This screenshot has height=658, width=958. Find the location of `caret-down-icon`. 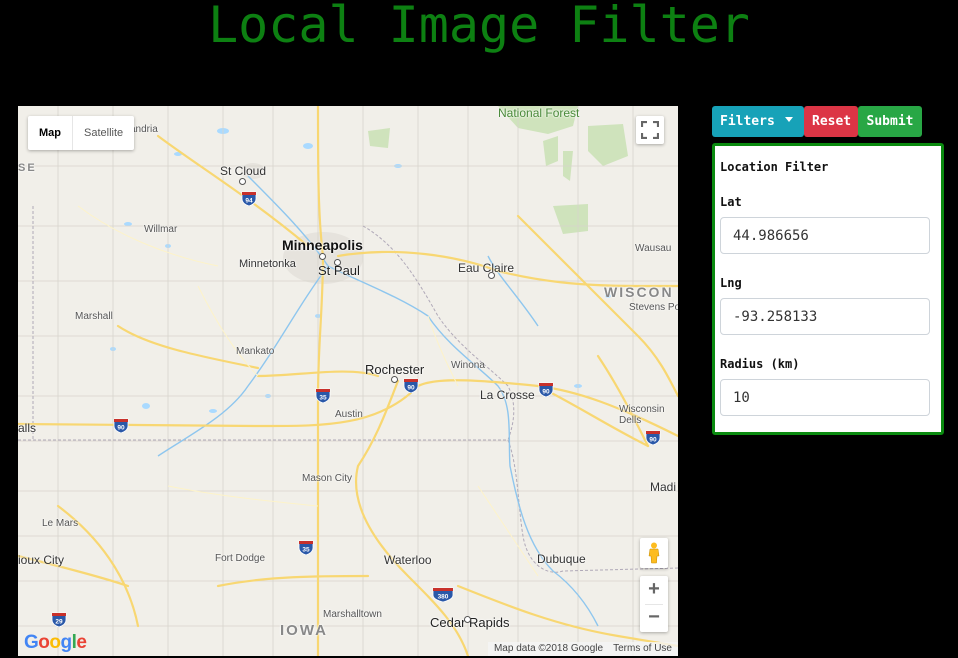

caret-down-icon is located at coordinates (788, 119).